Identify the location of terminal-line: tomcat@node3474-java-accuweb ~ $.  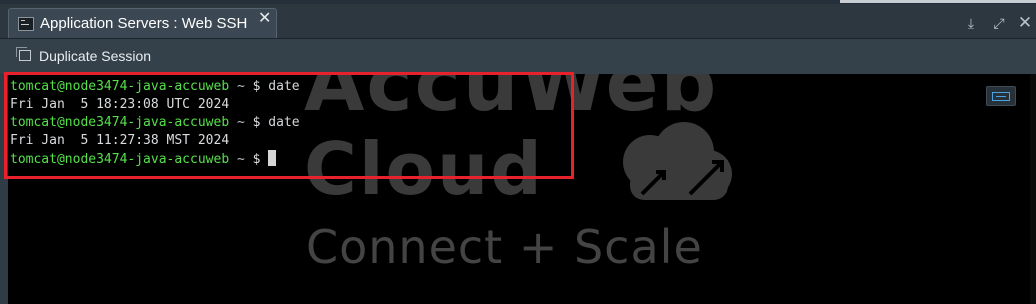
(155, 159).